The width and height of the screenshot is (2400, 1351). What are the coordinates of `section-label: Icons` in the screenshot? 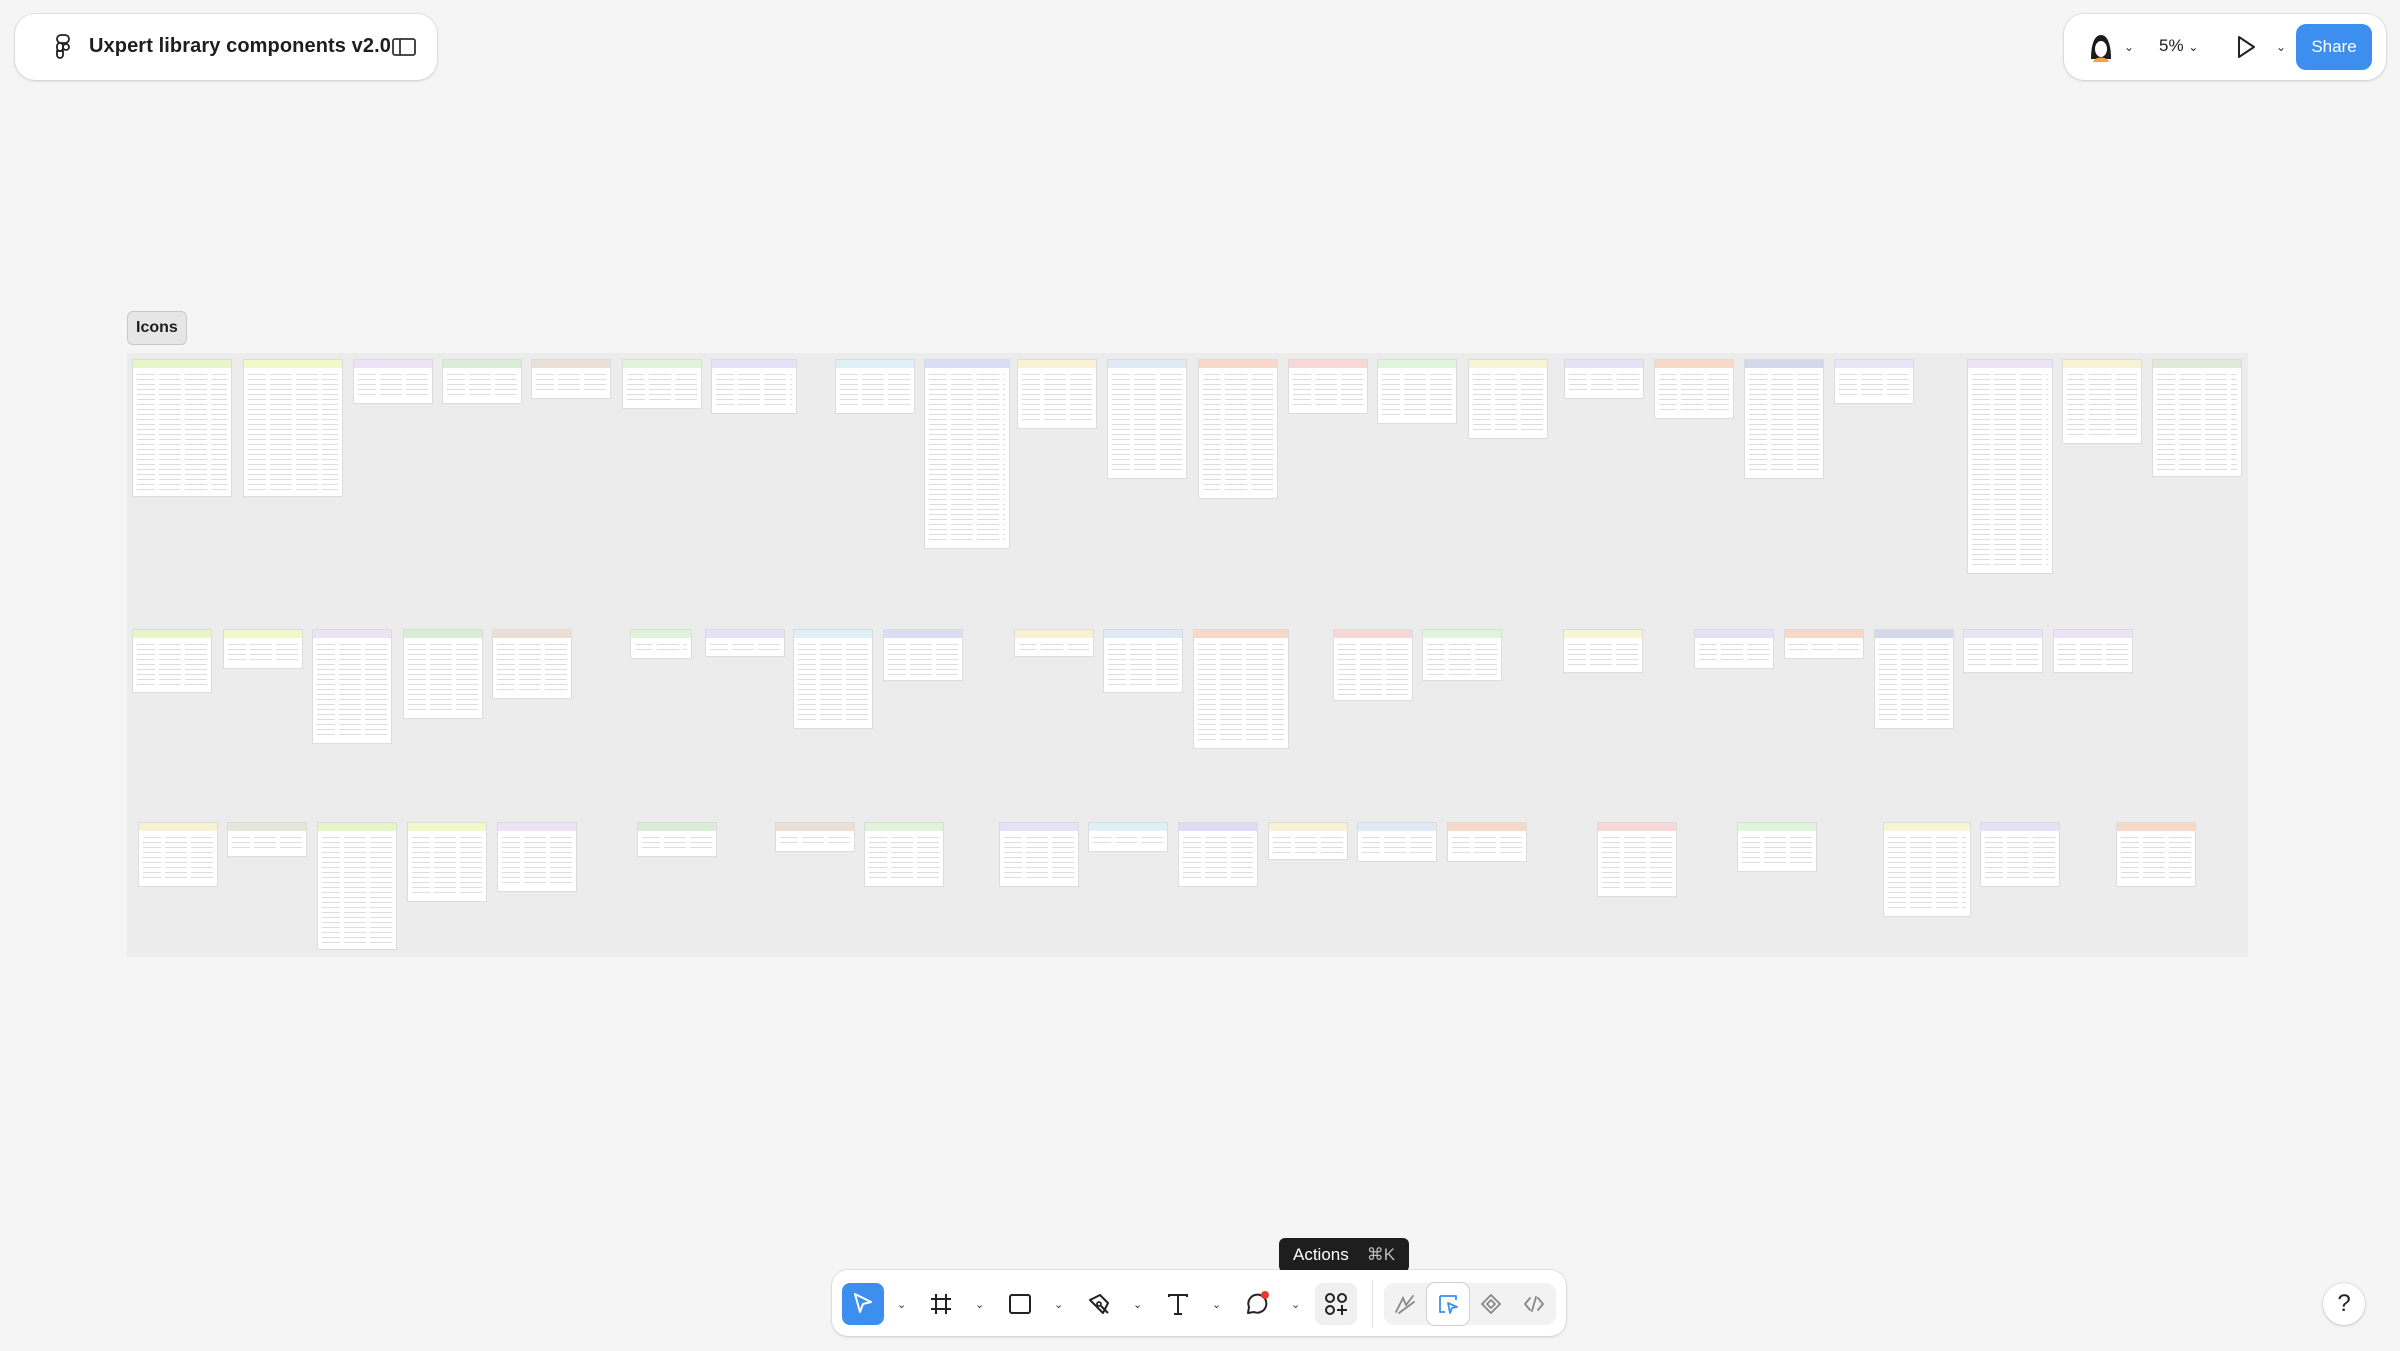 It's located at (157, 328).